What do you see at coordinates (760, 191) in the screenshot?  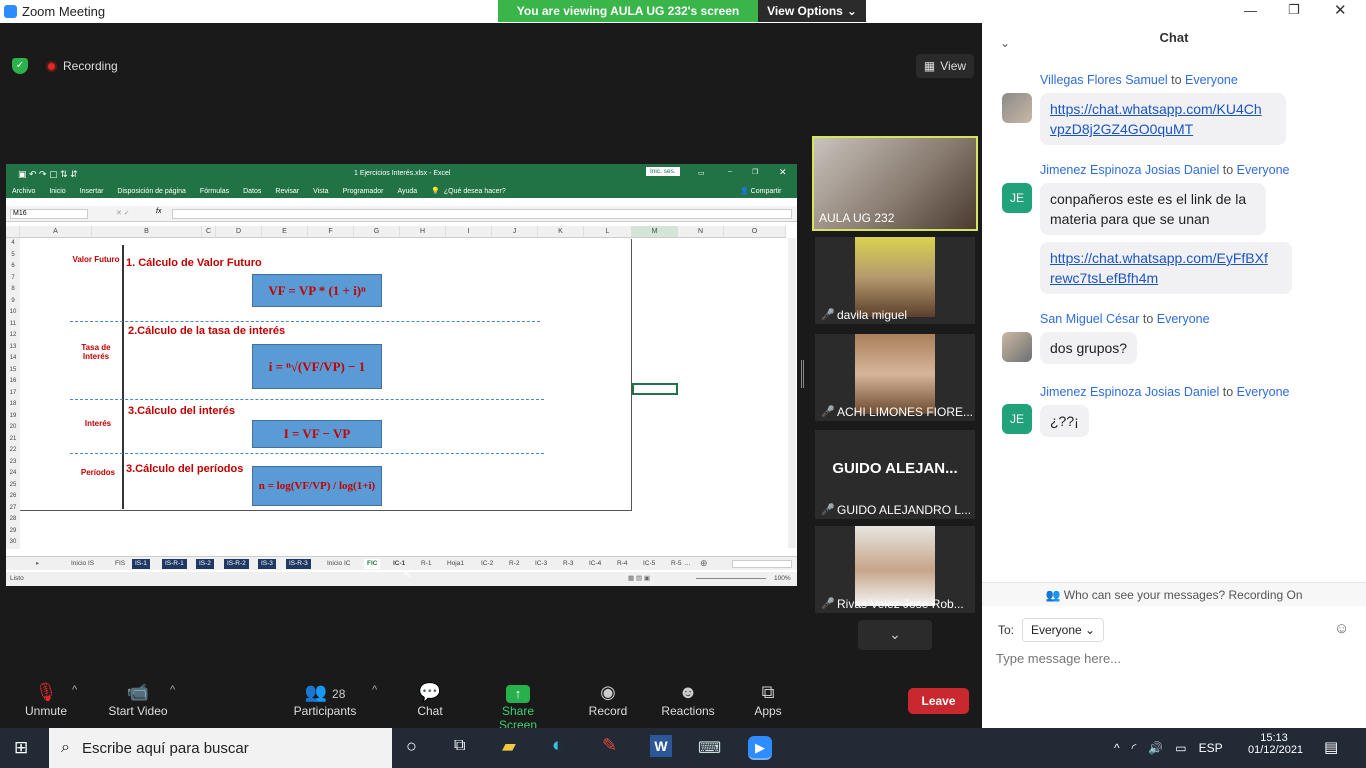 I see `share-button: 👤 Compartir` at bounding box center [760, 191].